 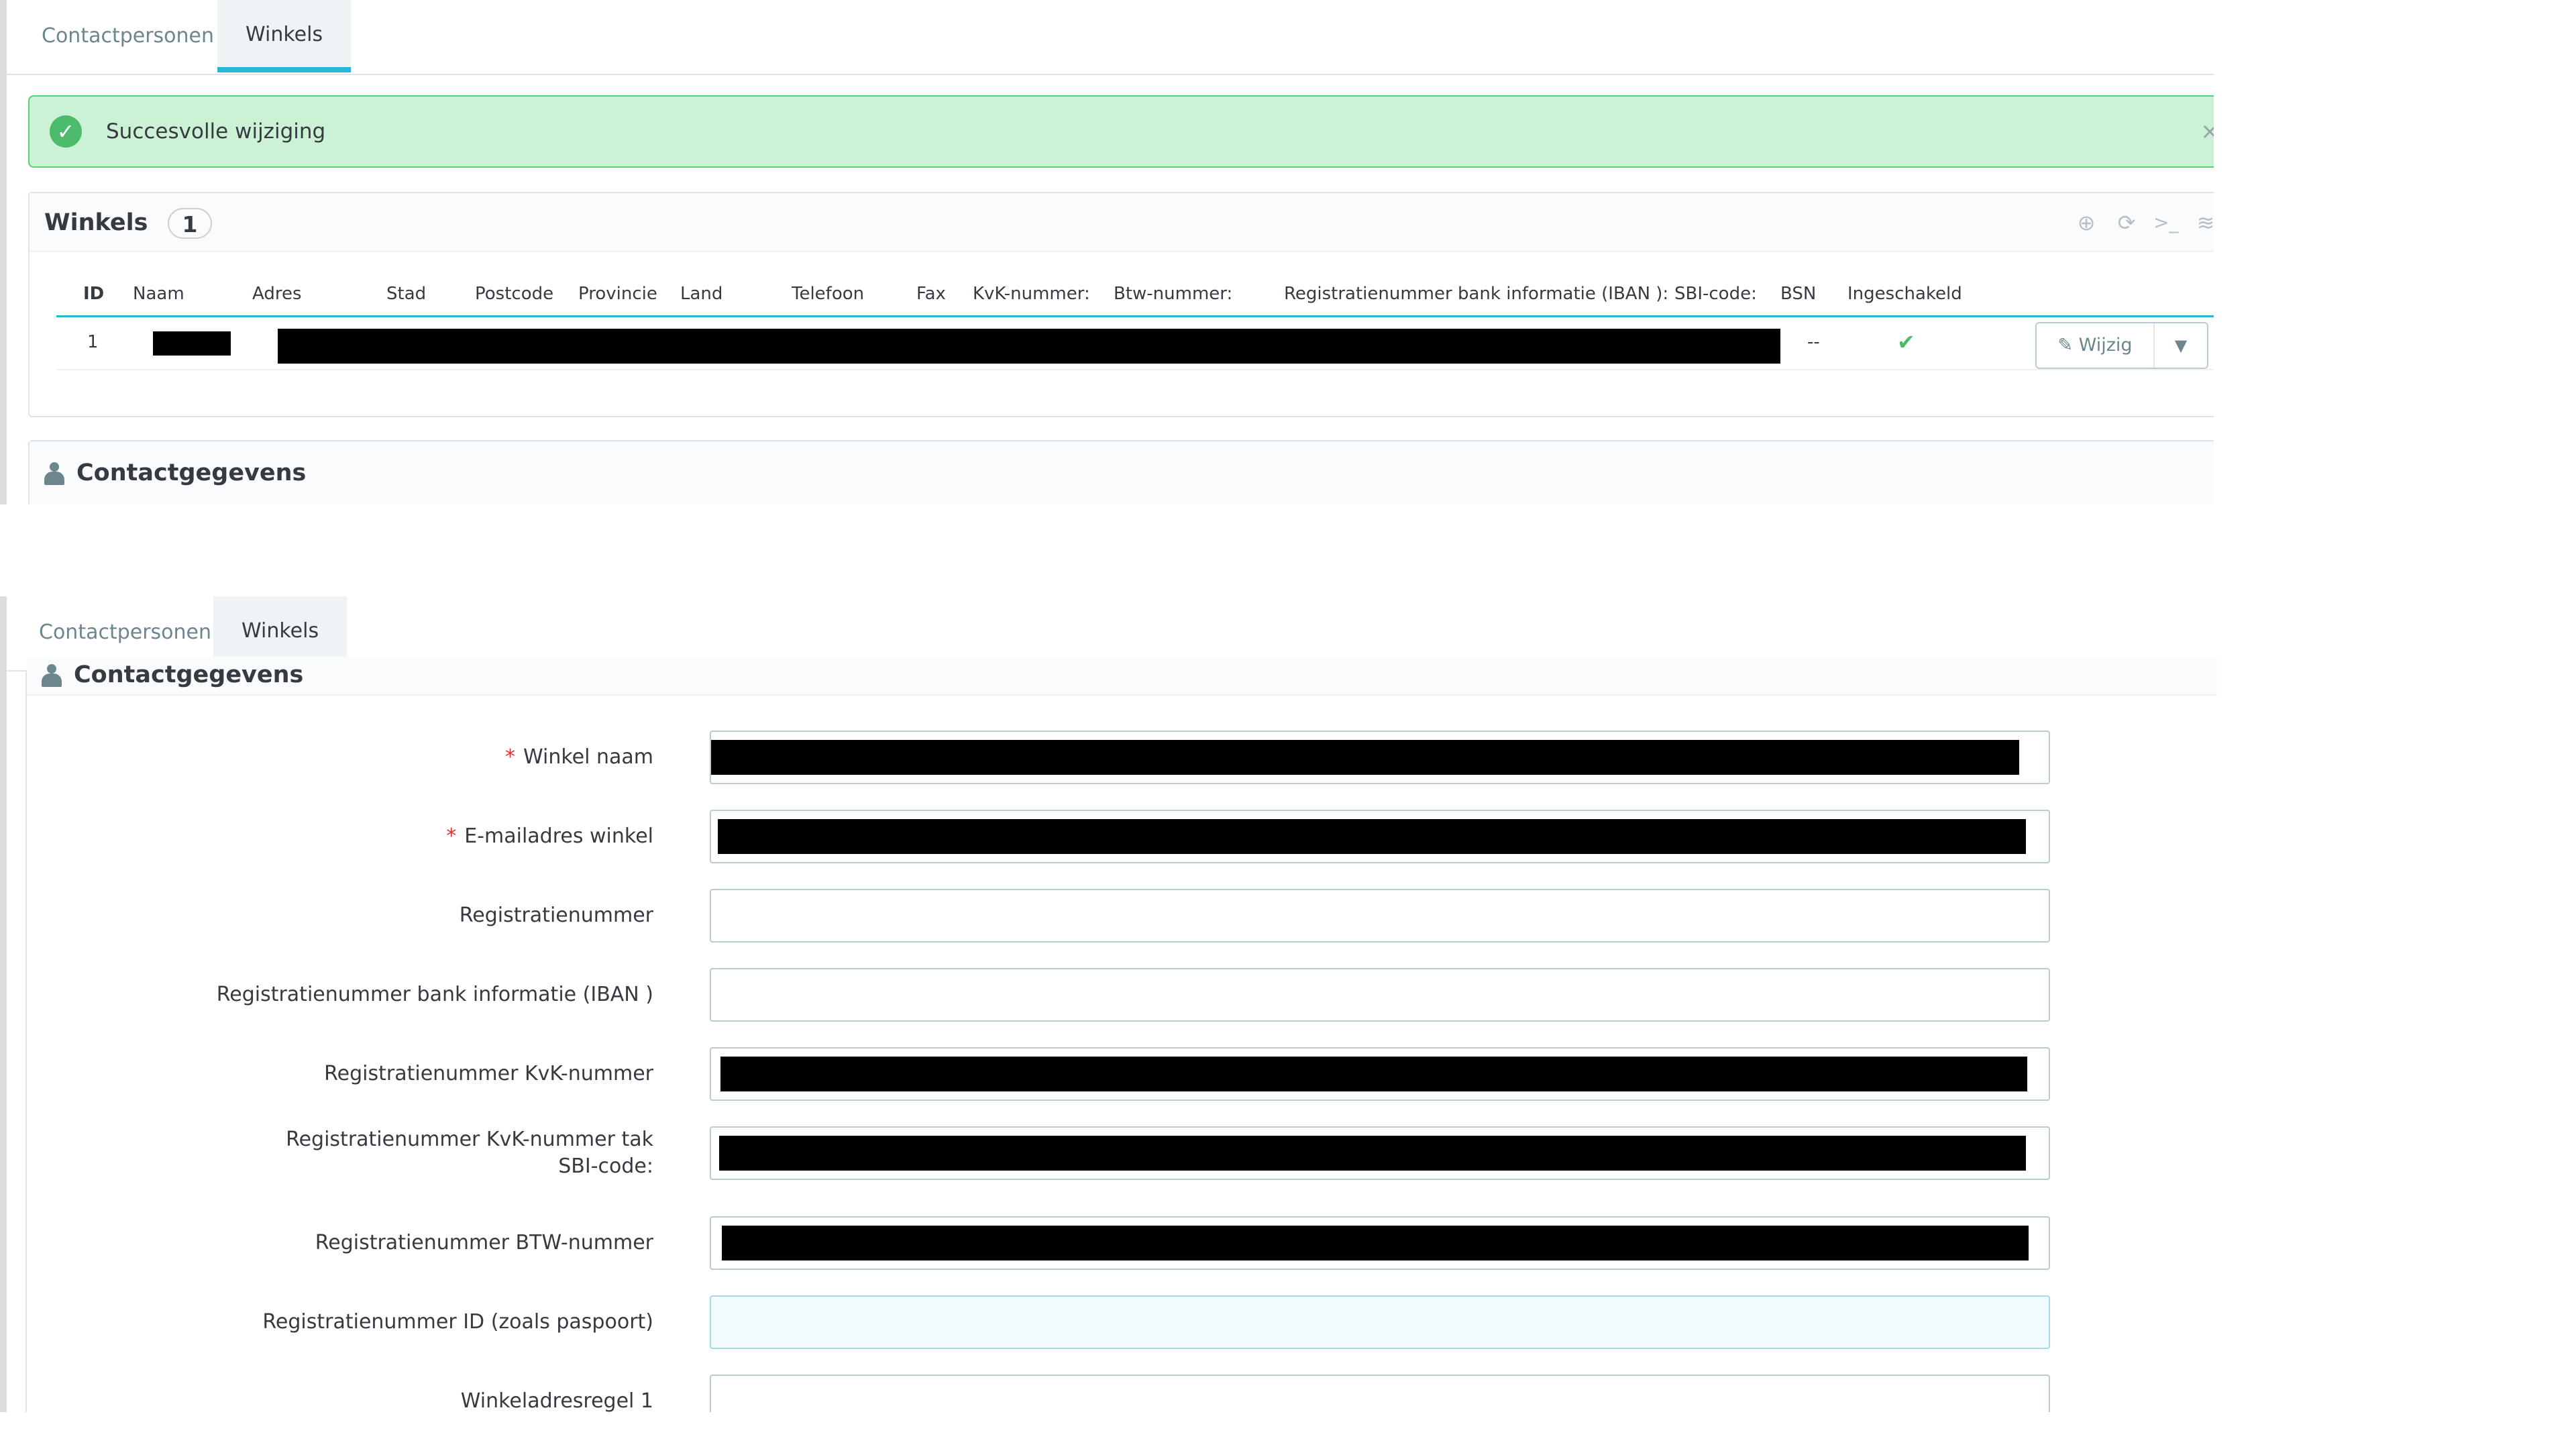 I want to click on col-kvk: KvK-nummer:, so click(x=1031, y=293).